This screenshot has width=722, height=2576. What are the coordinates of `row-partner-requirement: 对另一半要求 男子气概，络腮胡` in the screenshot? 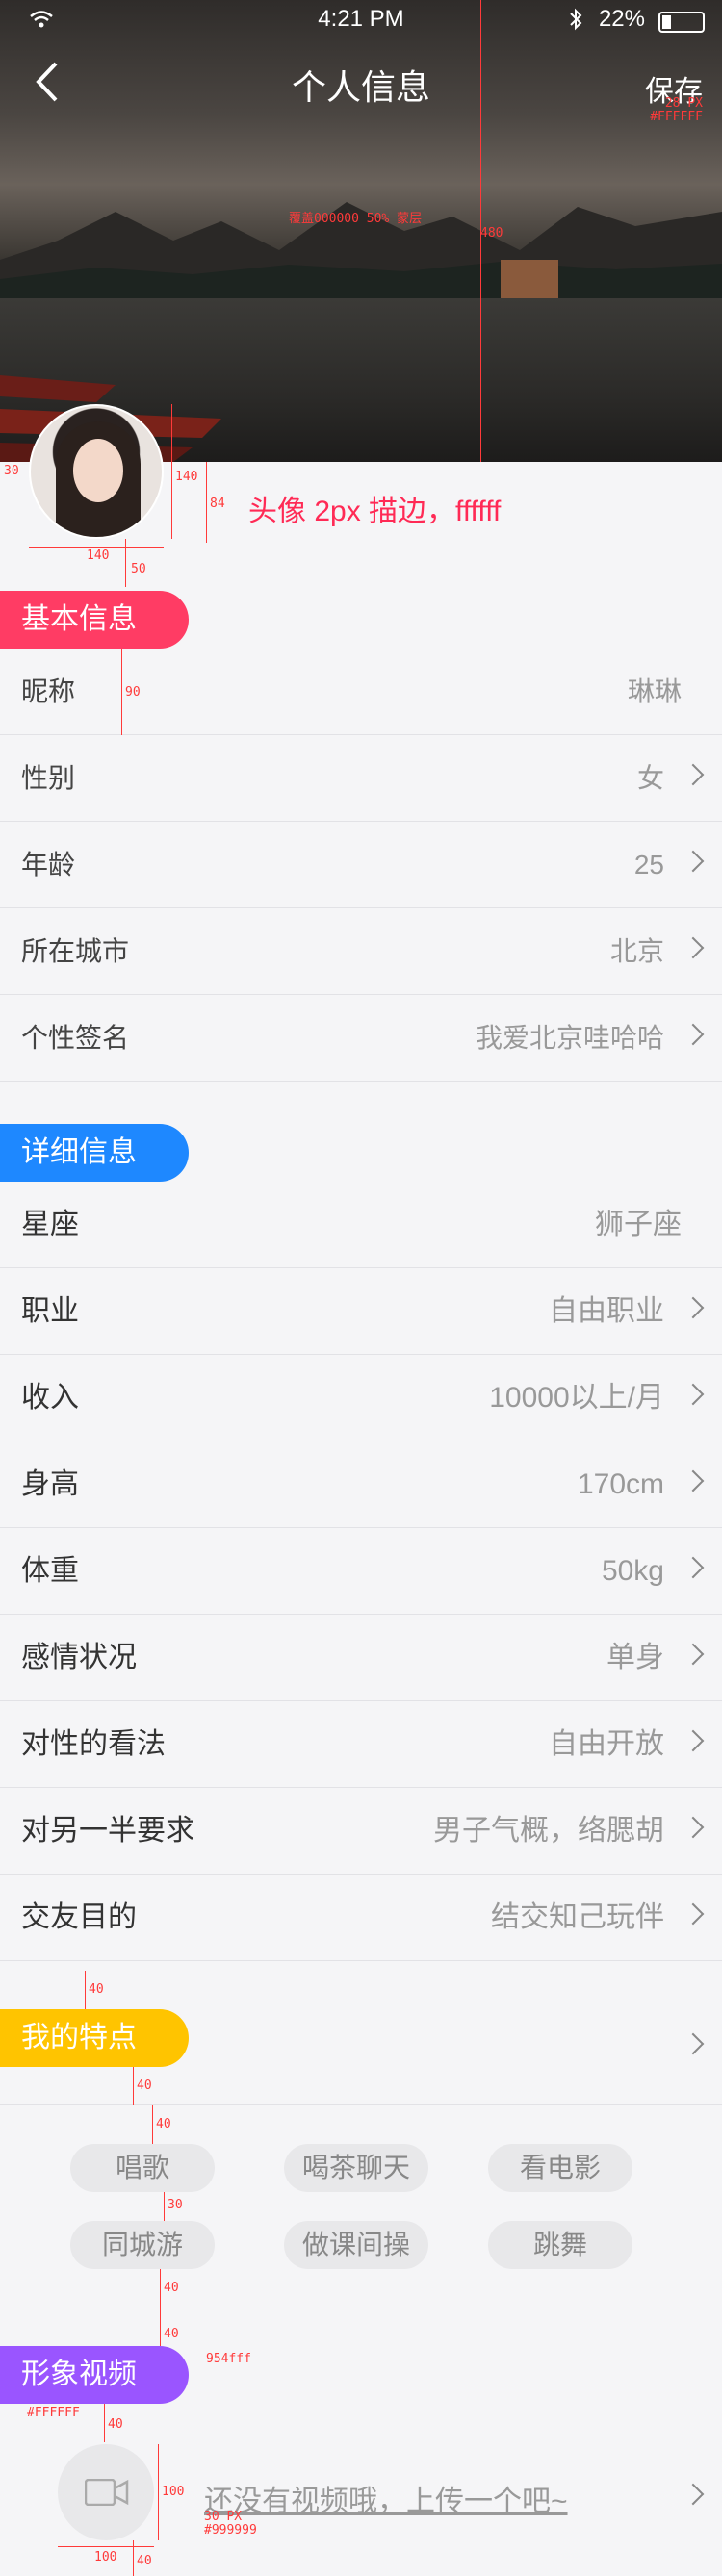 It's located at (361, 1831).